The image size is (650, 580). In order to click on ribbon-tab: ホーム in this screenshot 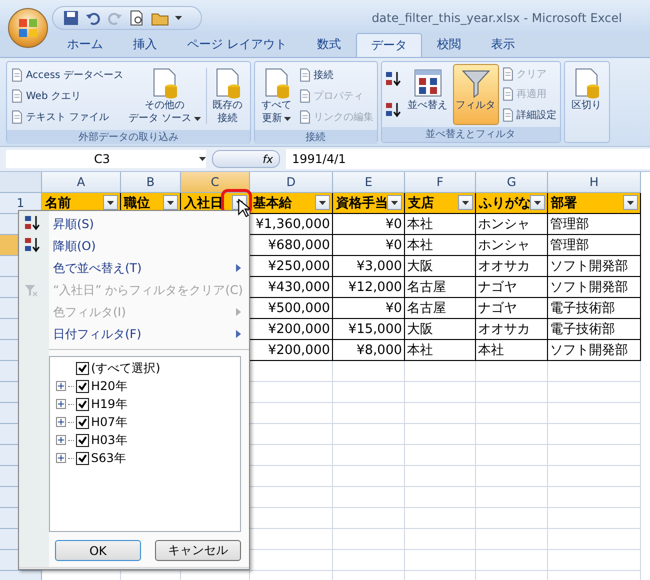, I will do `click(85, 44)`.